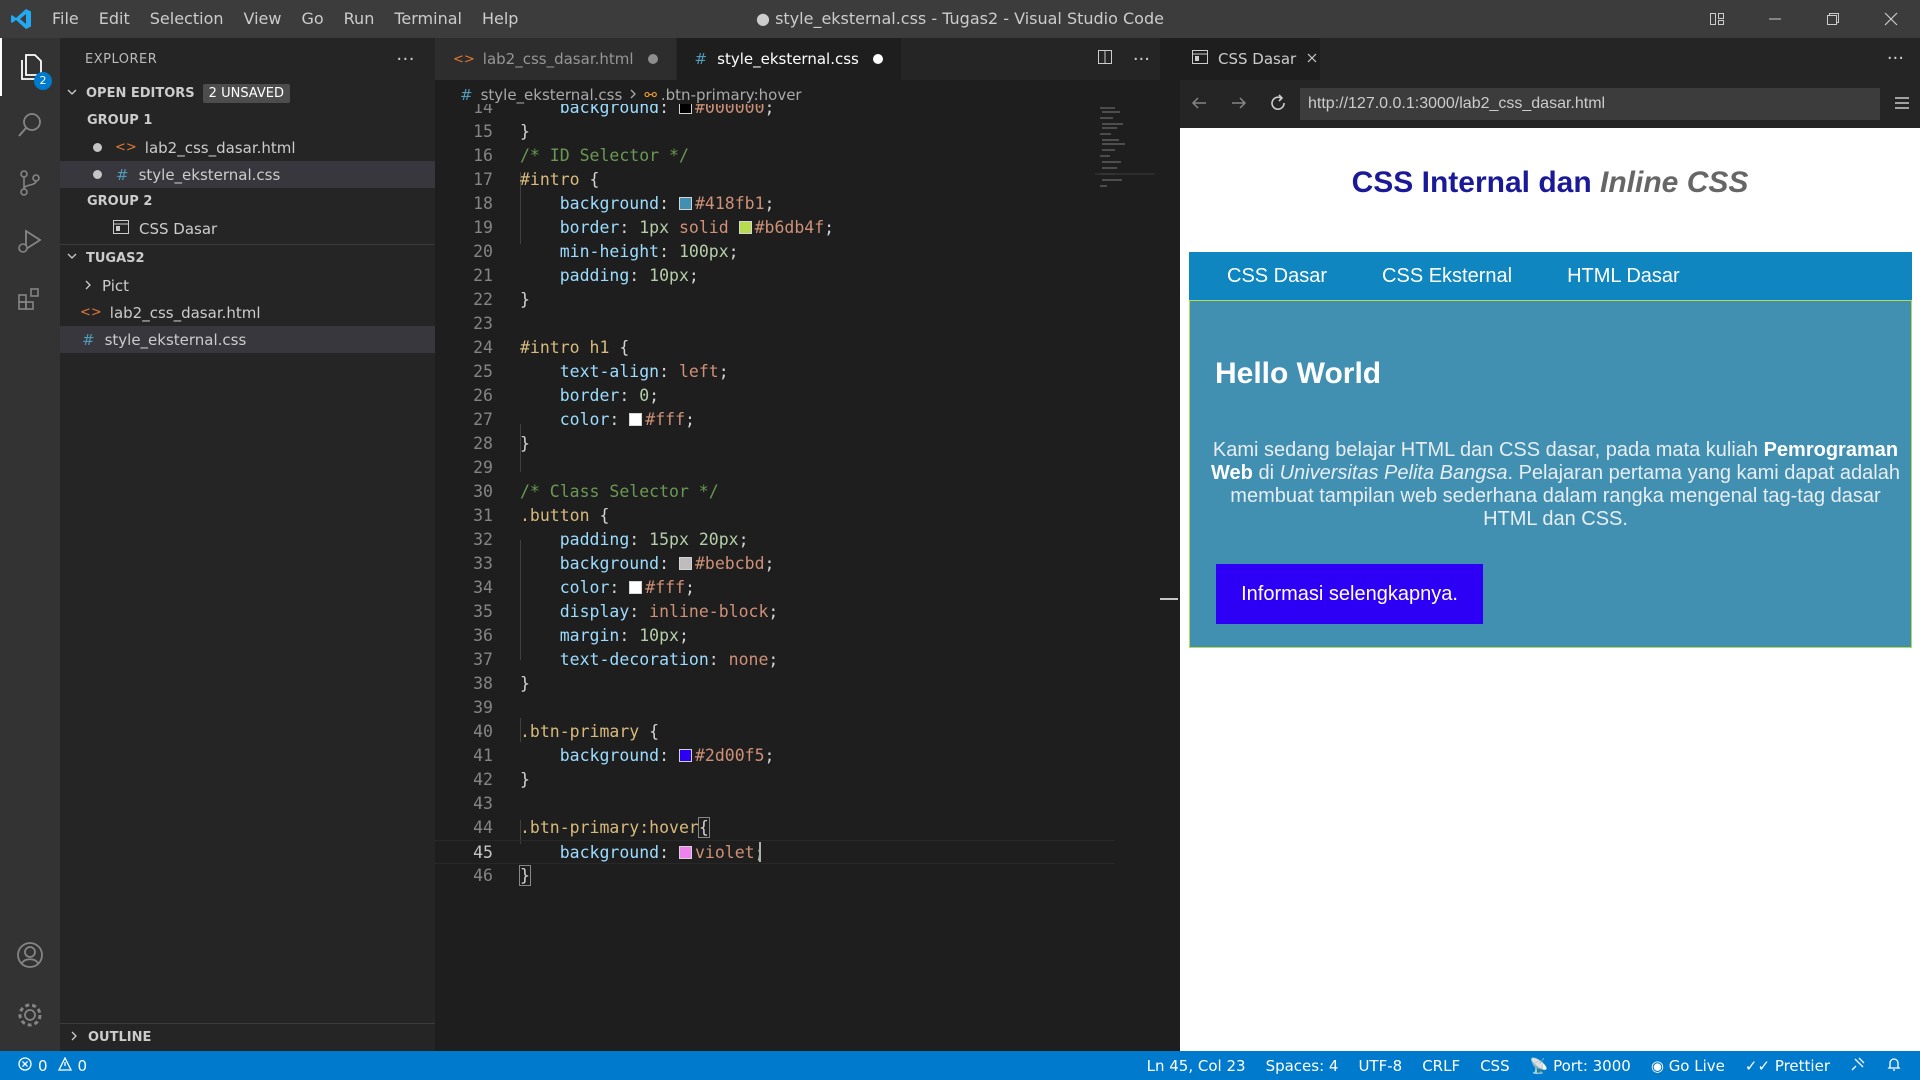 The height and width of the screenshot is (1080, 1920). I want to click on open-editor-html: <> lab2_css_dasar.html, so click(247, 147).